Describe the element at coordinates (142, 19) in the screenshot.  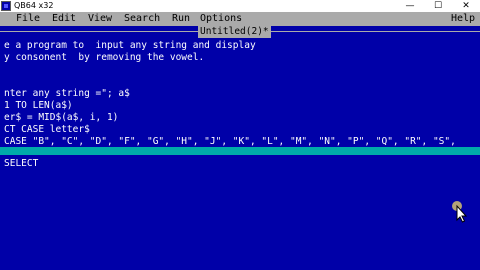
I see `menu-search: Search` at that location.